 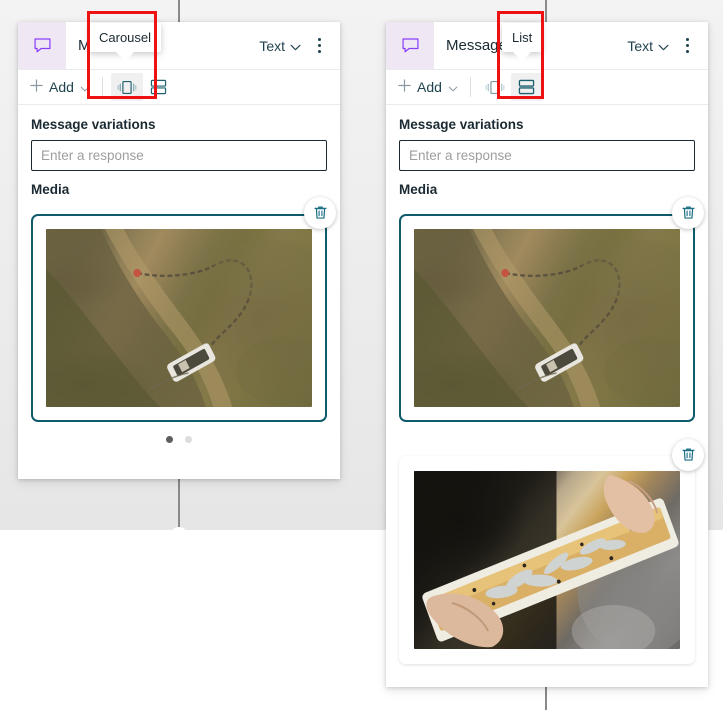 What do you see at coordinates (179, 11) in the screenshot?
I see `connector-line-above-carousel-node` at bounding box center [179, 11].